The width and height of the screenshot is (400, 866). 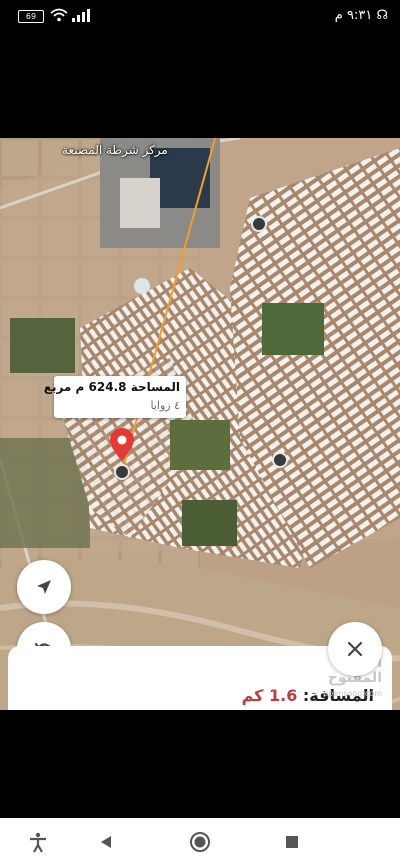 I want to click on my-location-button, so click(x=44, y=587).